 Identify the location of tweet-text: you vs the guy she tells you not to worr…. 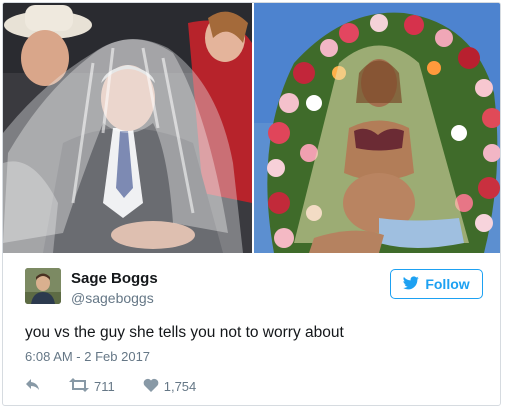
(184, 332).